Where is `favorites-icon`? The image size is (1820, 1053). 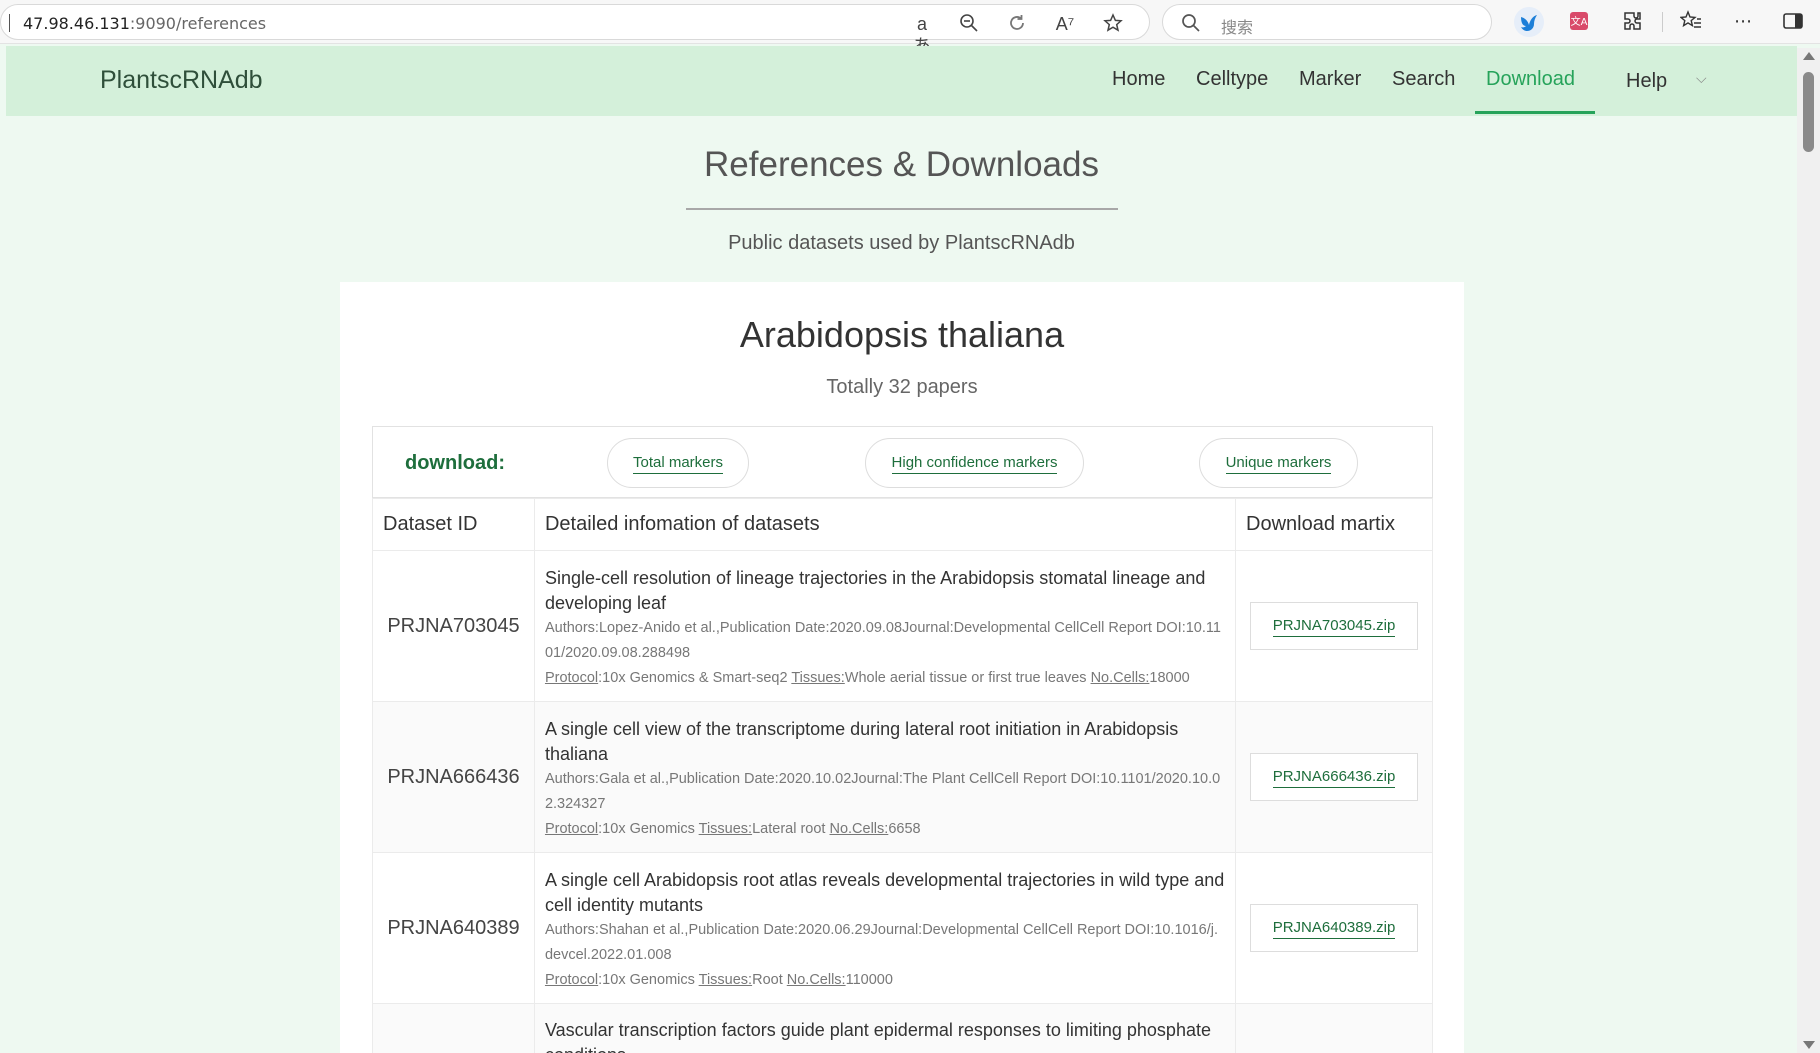 favorites-icon is located at coordinates (1691, 21).